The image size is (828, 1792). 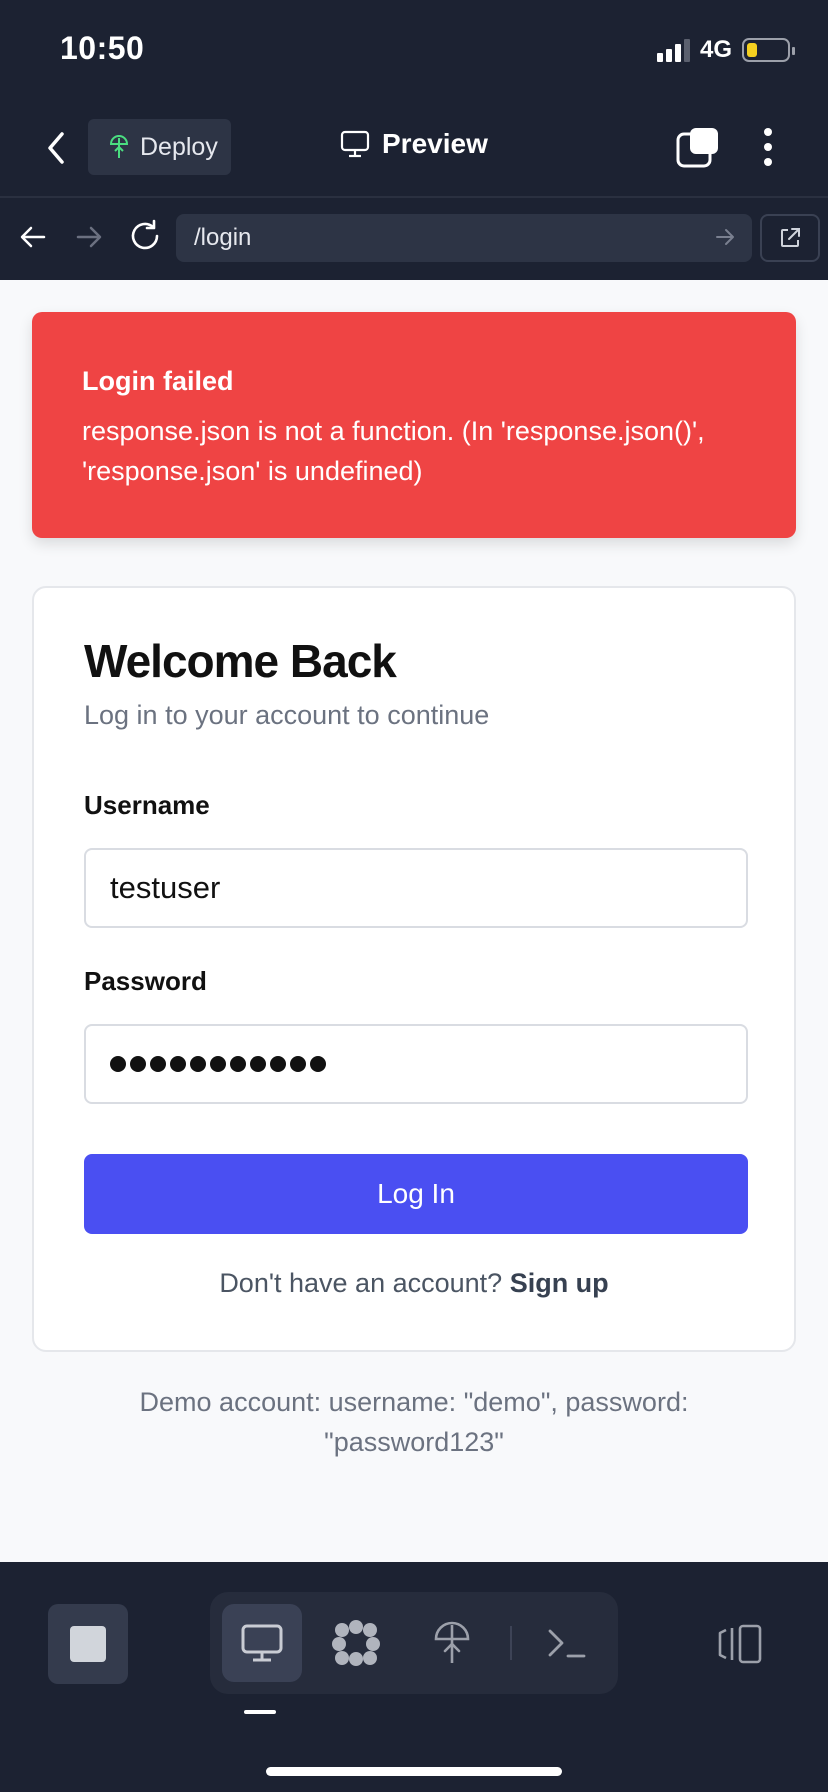 What do you see at coordinates (89, 237) in the screenshot?
I see `arrow-right-icon` at bounding box center [89, 237].